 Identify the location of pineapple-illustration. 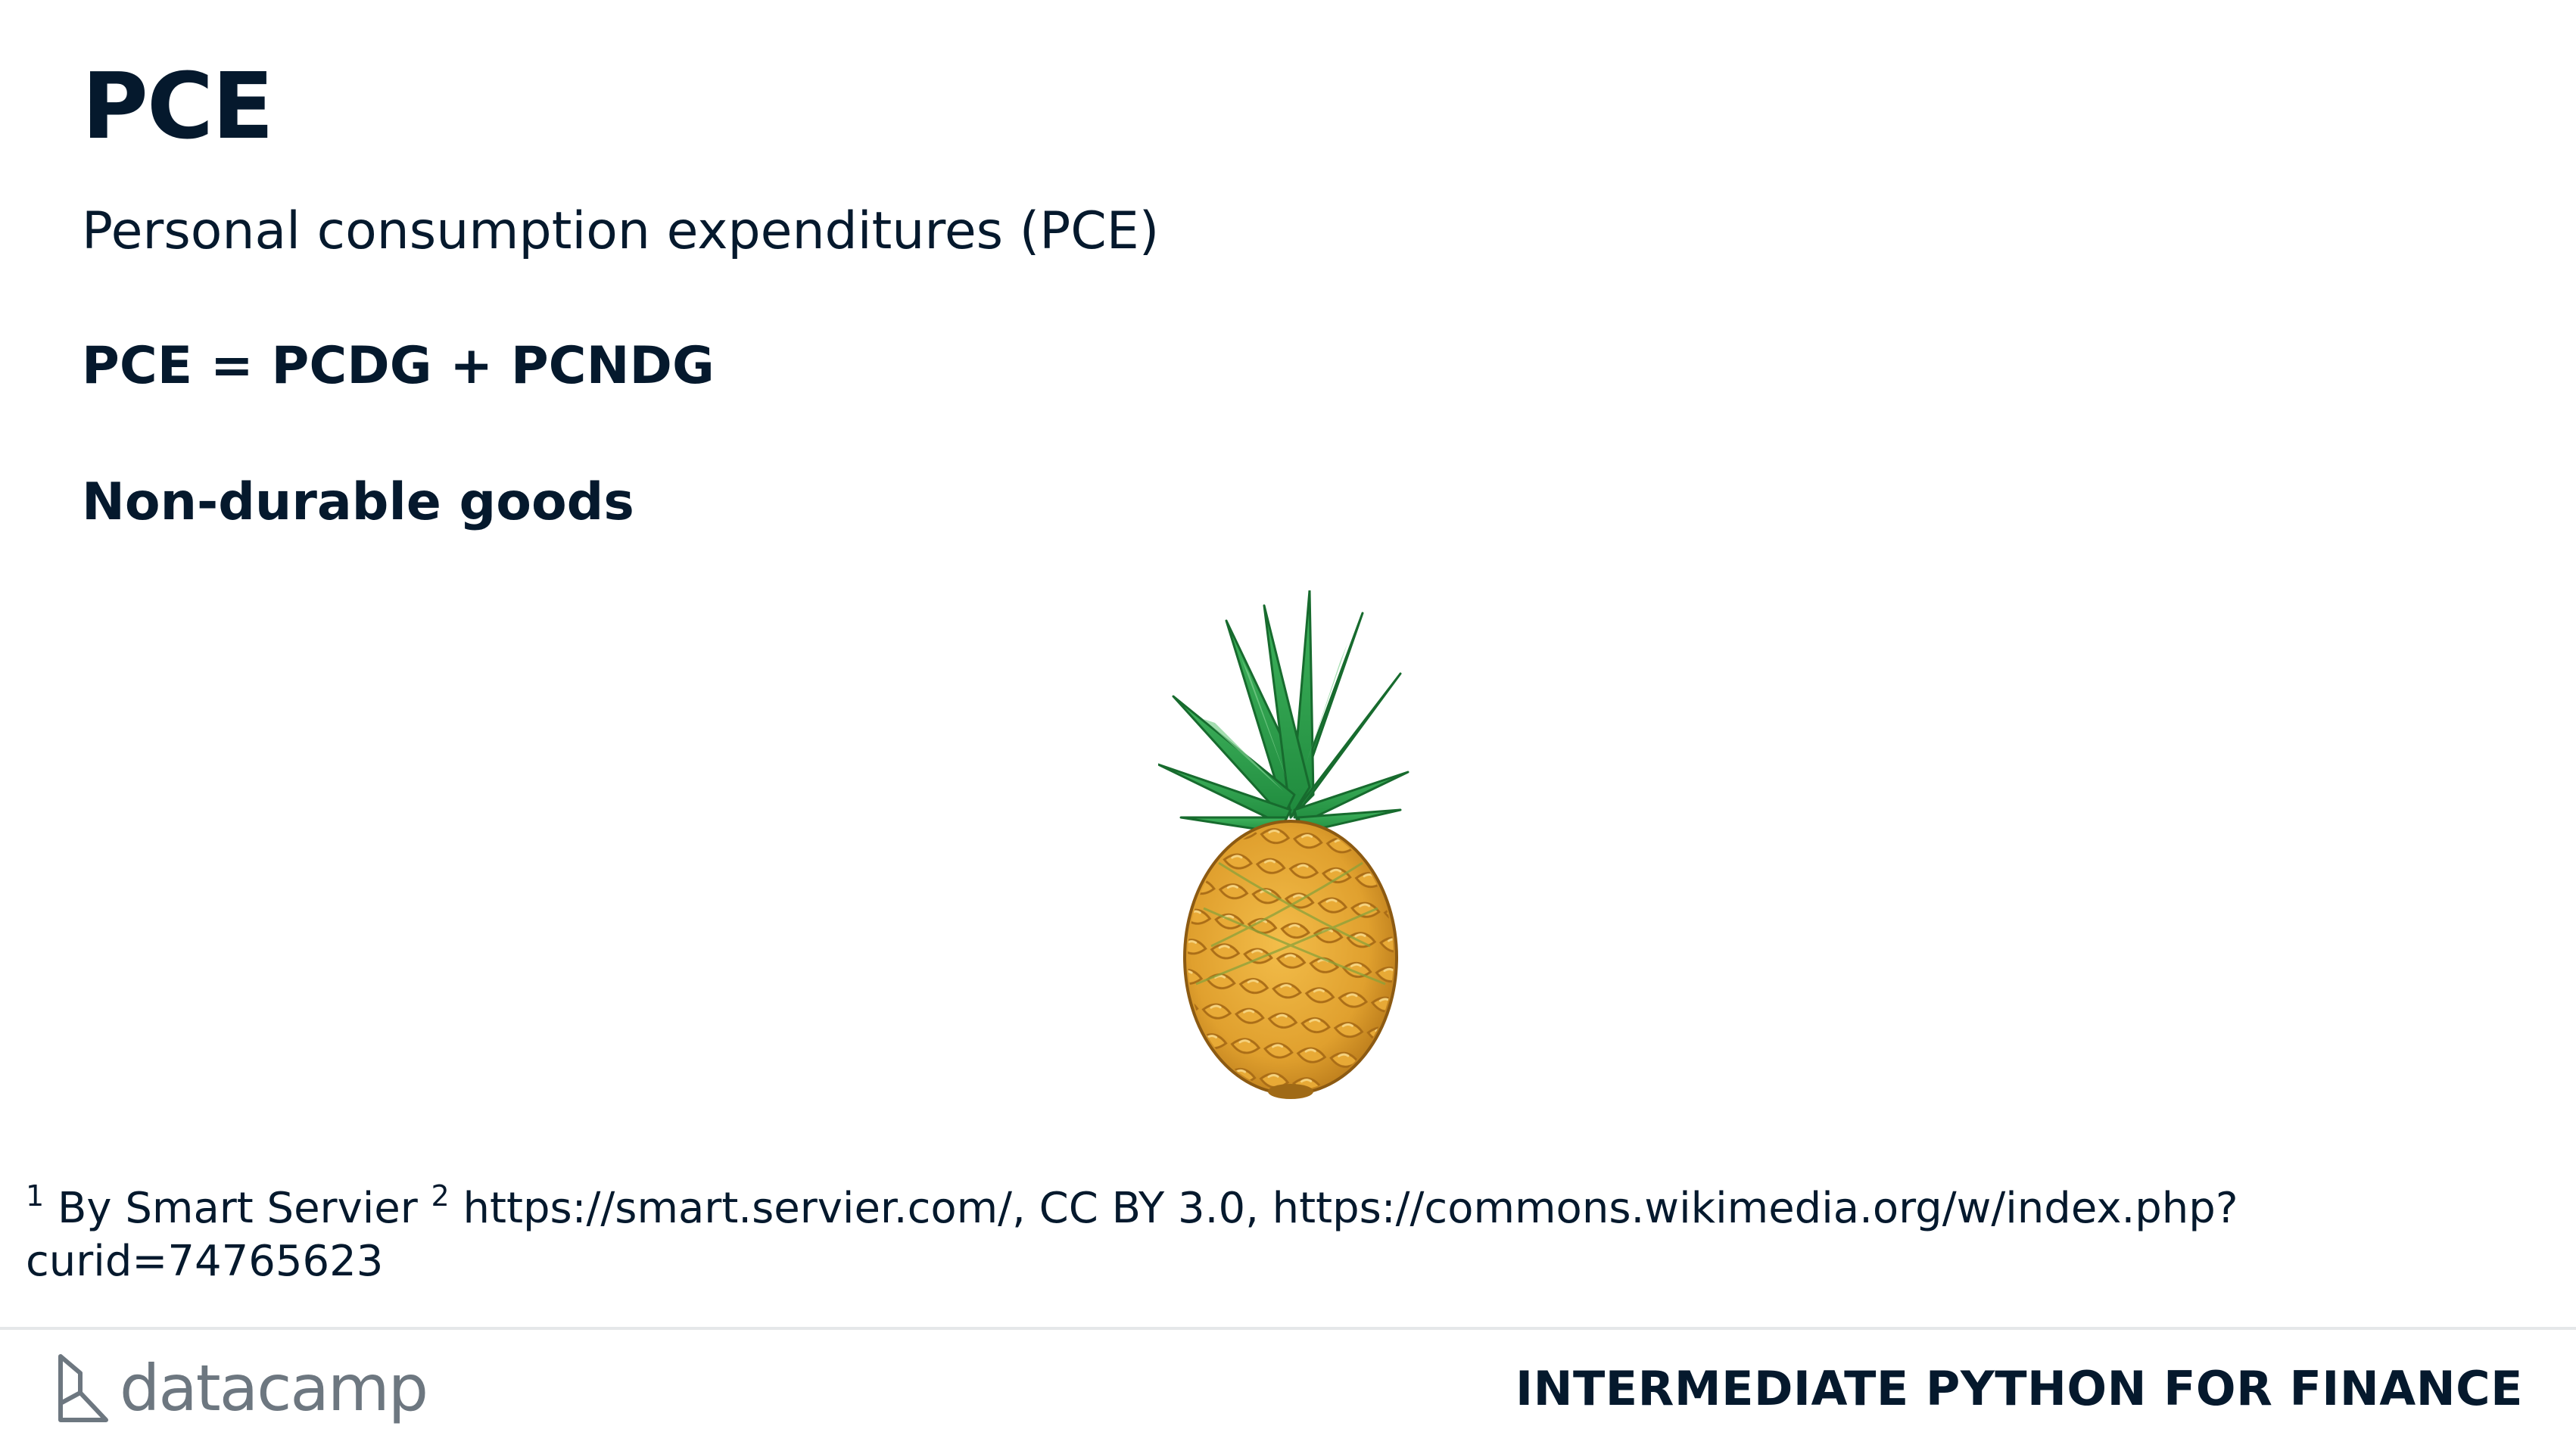
(1290, 847).